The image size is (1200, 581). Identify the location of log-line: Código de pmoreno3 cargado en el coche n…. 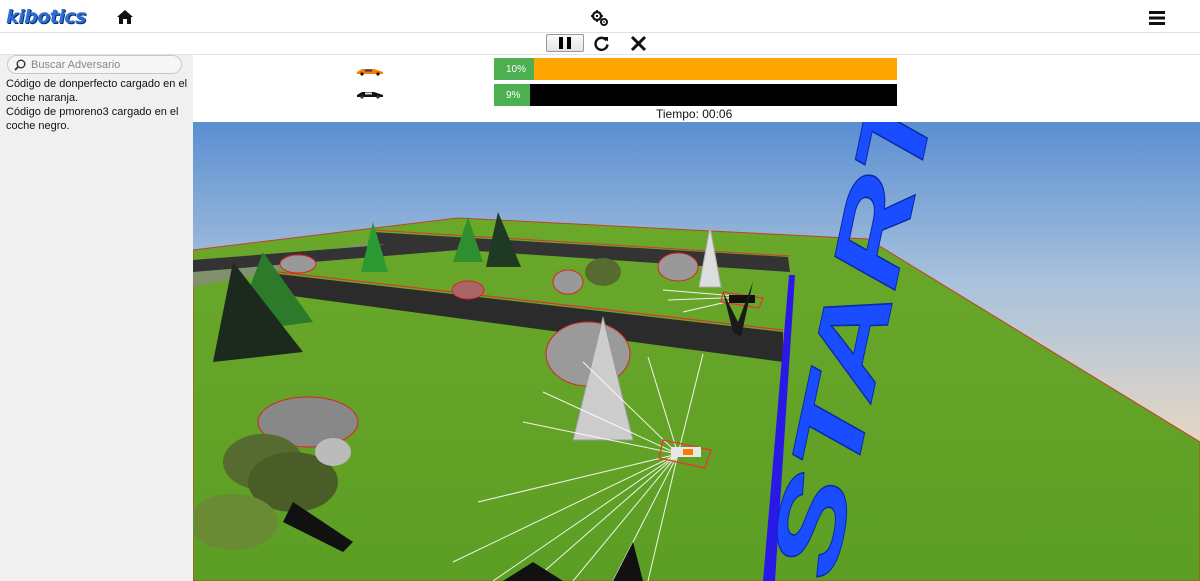
(92, 119).